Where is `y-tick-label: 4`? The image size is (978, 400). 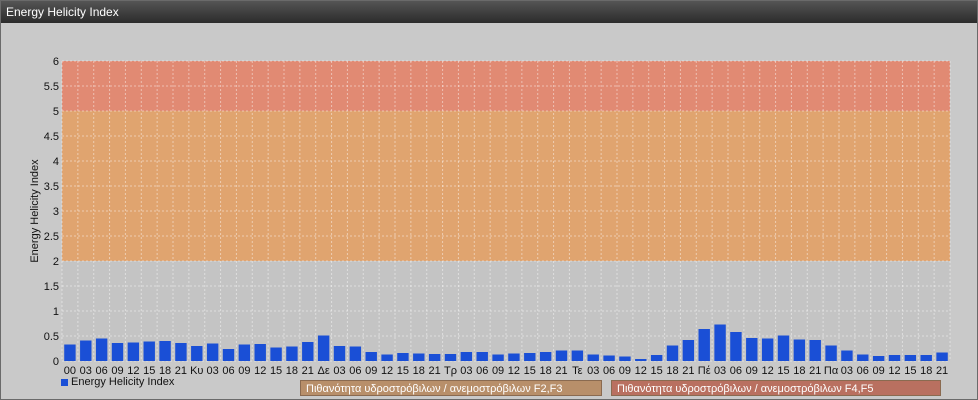 y-tick-label: 4 is located at coordinates (56, 162).